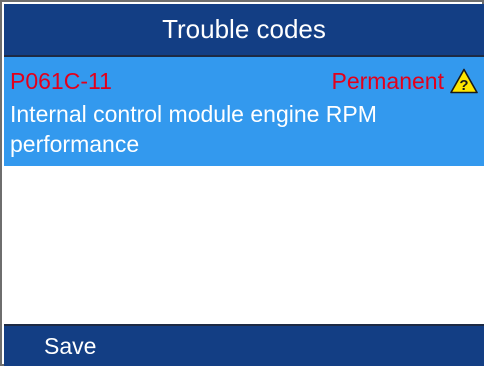  I want to click on page-title: Trouble codes, so click(244, 29).